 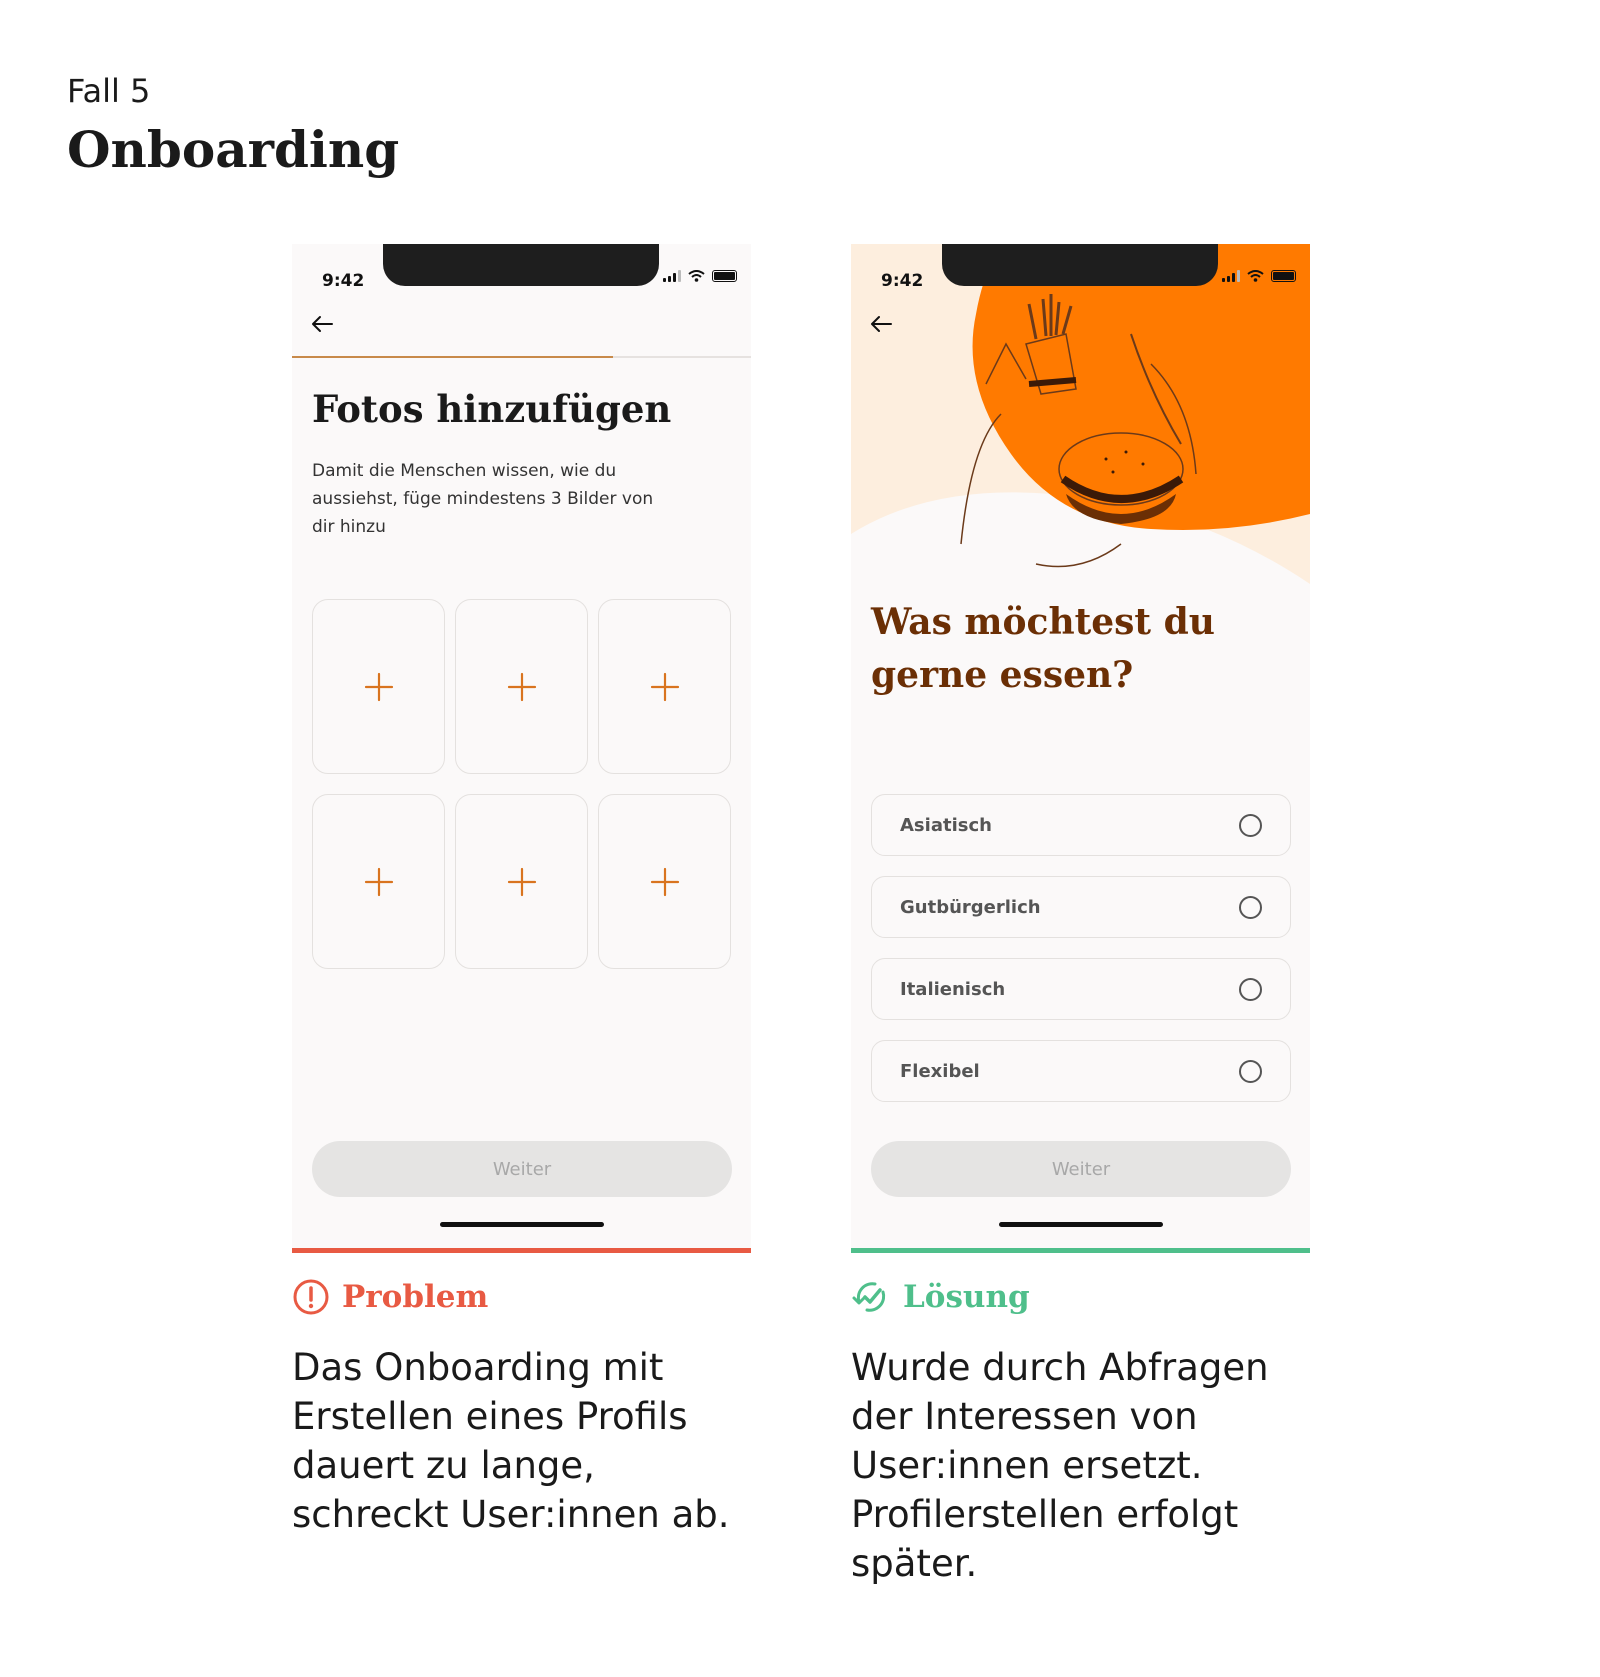 I want to click on onboarding-progress-bar, so click(x=521, y=357).